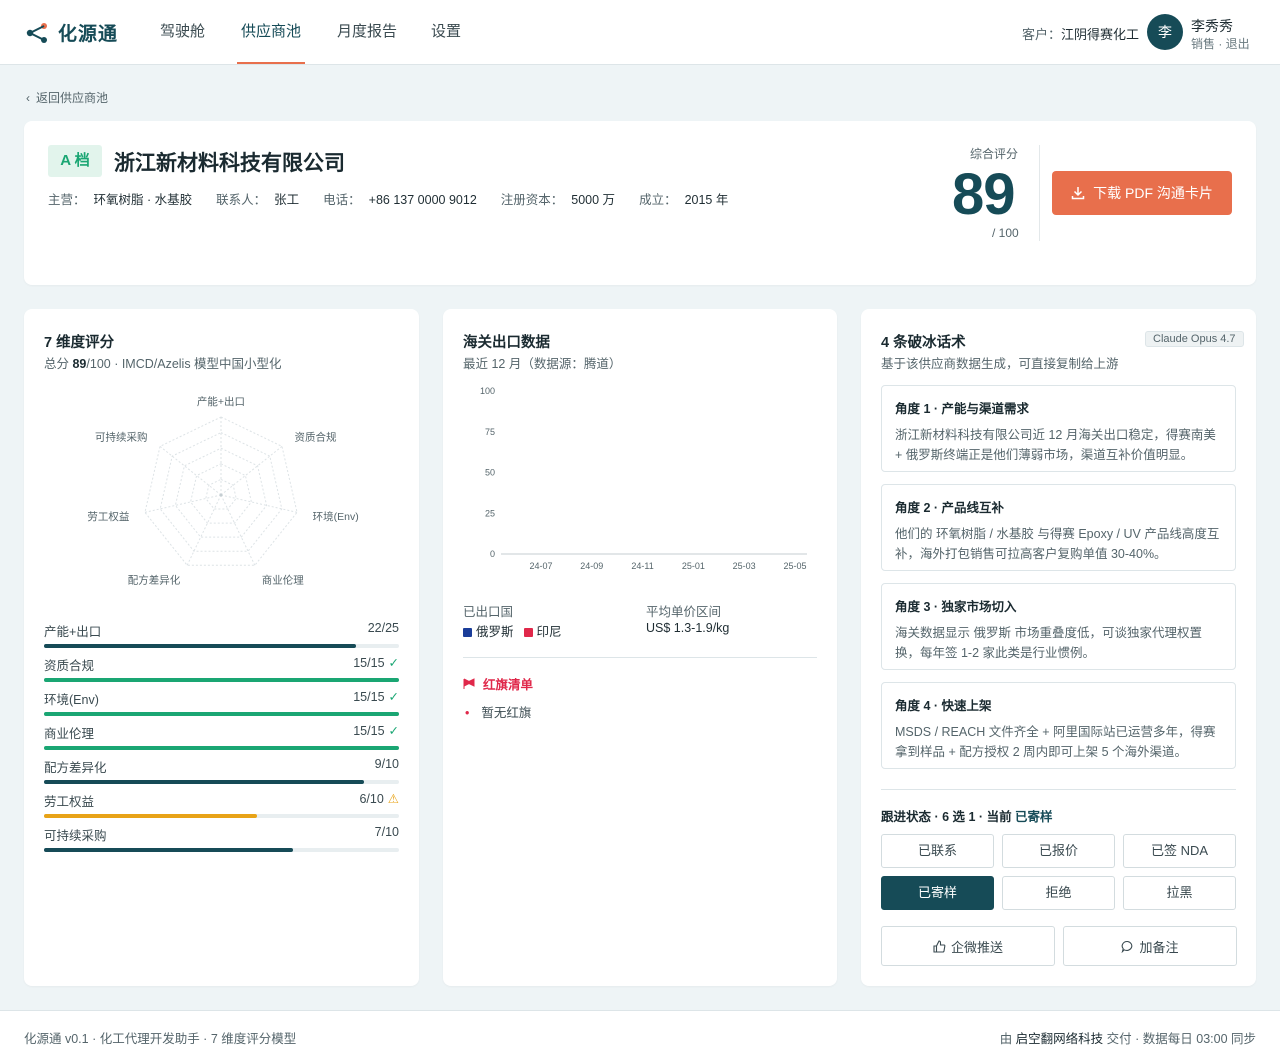 Image resolution: width=1280 pixels, height=1059 pixels. Describe the element at coordinates (1220, 43) in the screenshot. I see `user-role-logout: 销售 · 退出` at that location.